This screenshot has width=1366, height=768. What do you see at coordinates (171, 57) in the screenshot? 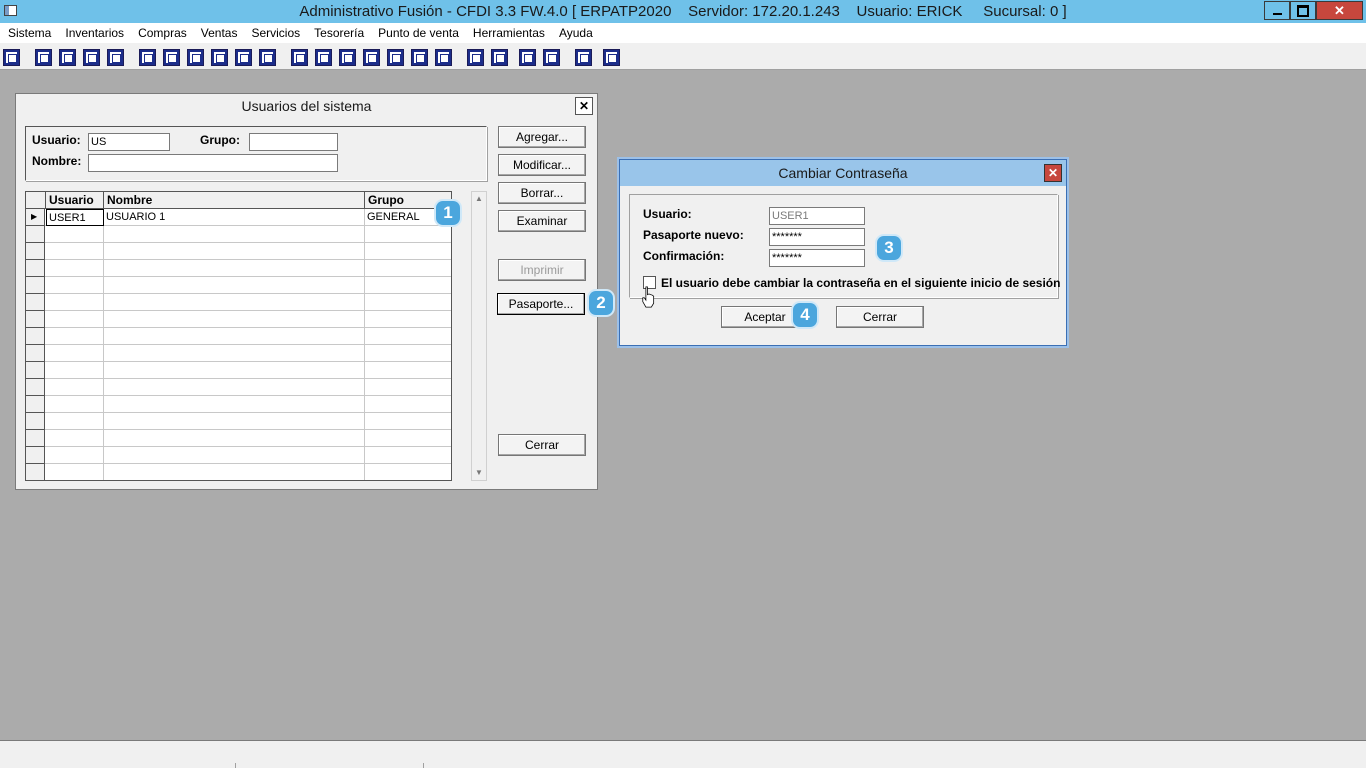
I see `toolbar-folder-icon` at bounding box center [171, 57].